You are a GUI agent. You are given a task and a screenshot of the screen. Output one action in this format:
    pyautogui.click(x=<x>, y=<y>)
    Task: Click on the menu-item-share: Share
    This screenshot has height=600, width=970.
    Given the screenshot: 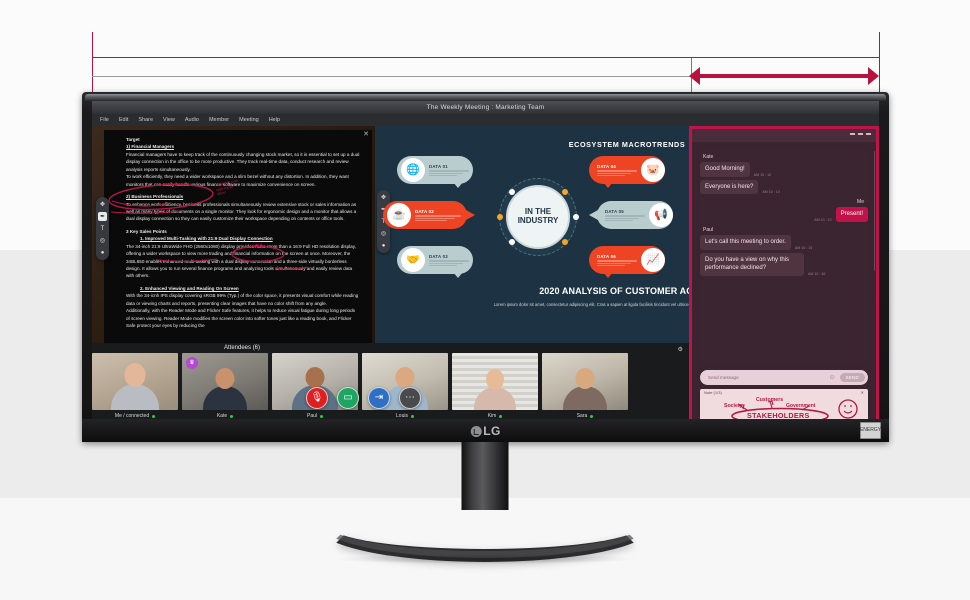 What is the action you would take?
    pyautogui.click(x=145, y=120)
    